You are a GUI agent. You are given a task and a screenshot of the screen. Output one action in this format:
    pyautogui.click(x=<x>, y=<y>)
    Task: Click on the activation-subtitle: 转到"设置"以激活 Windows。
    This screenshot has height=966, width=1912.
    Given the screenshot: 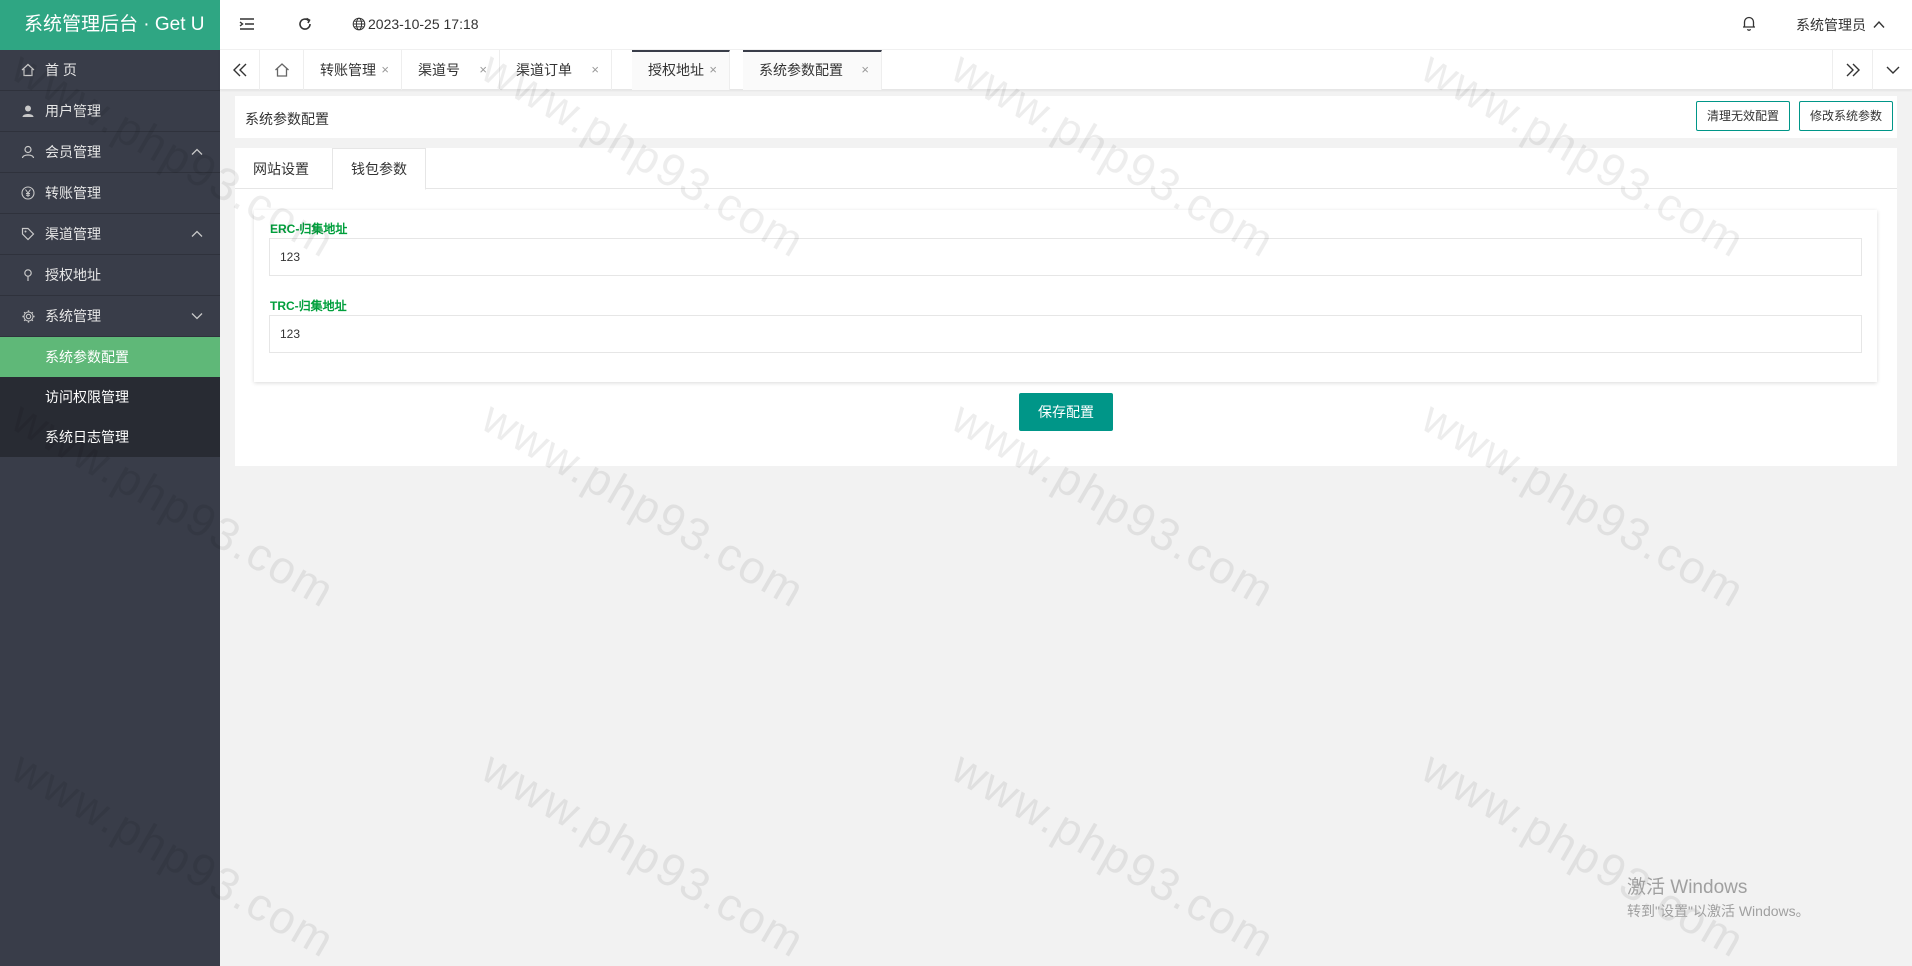 What is the action you would take?
    pyautogui.click(x=1718, y=911)
    